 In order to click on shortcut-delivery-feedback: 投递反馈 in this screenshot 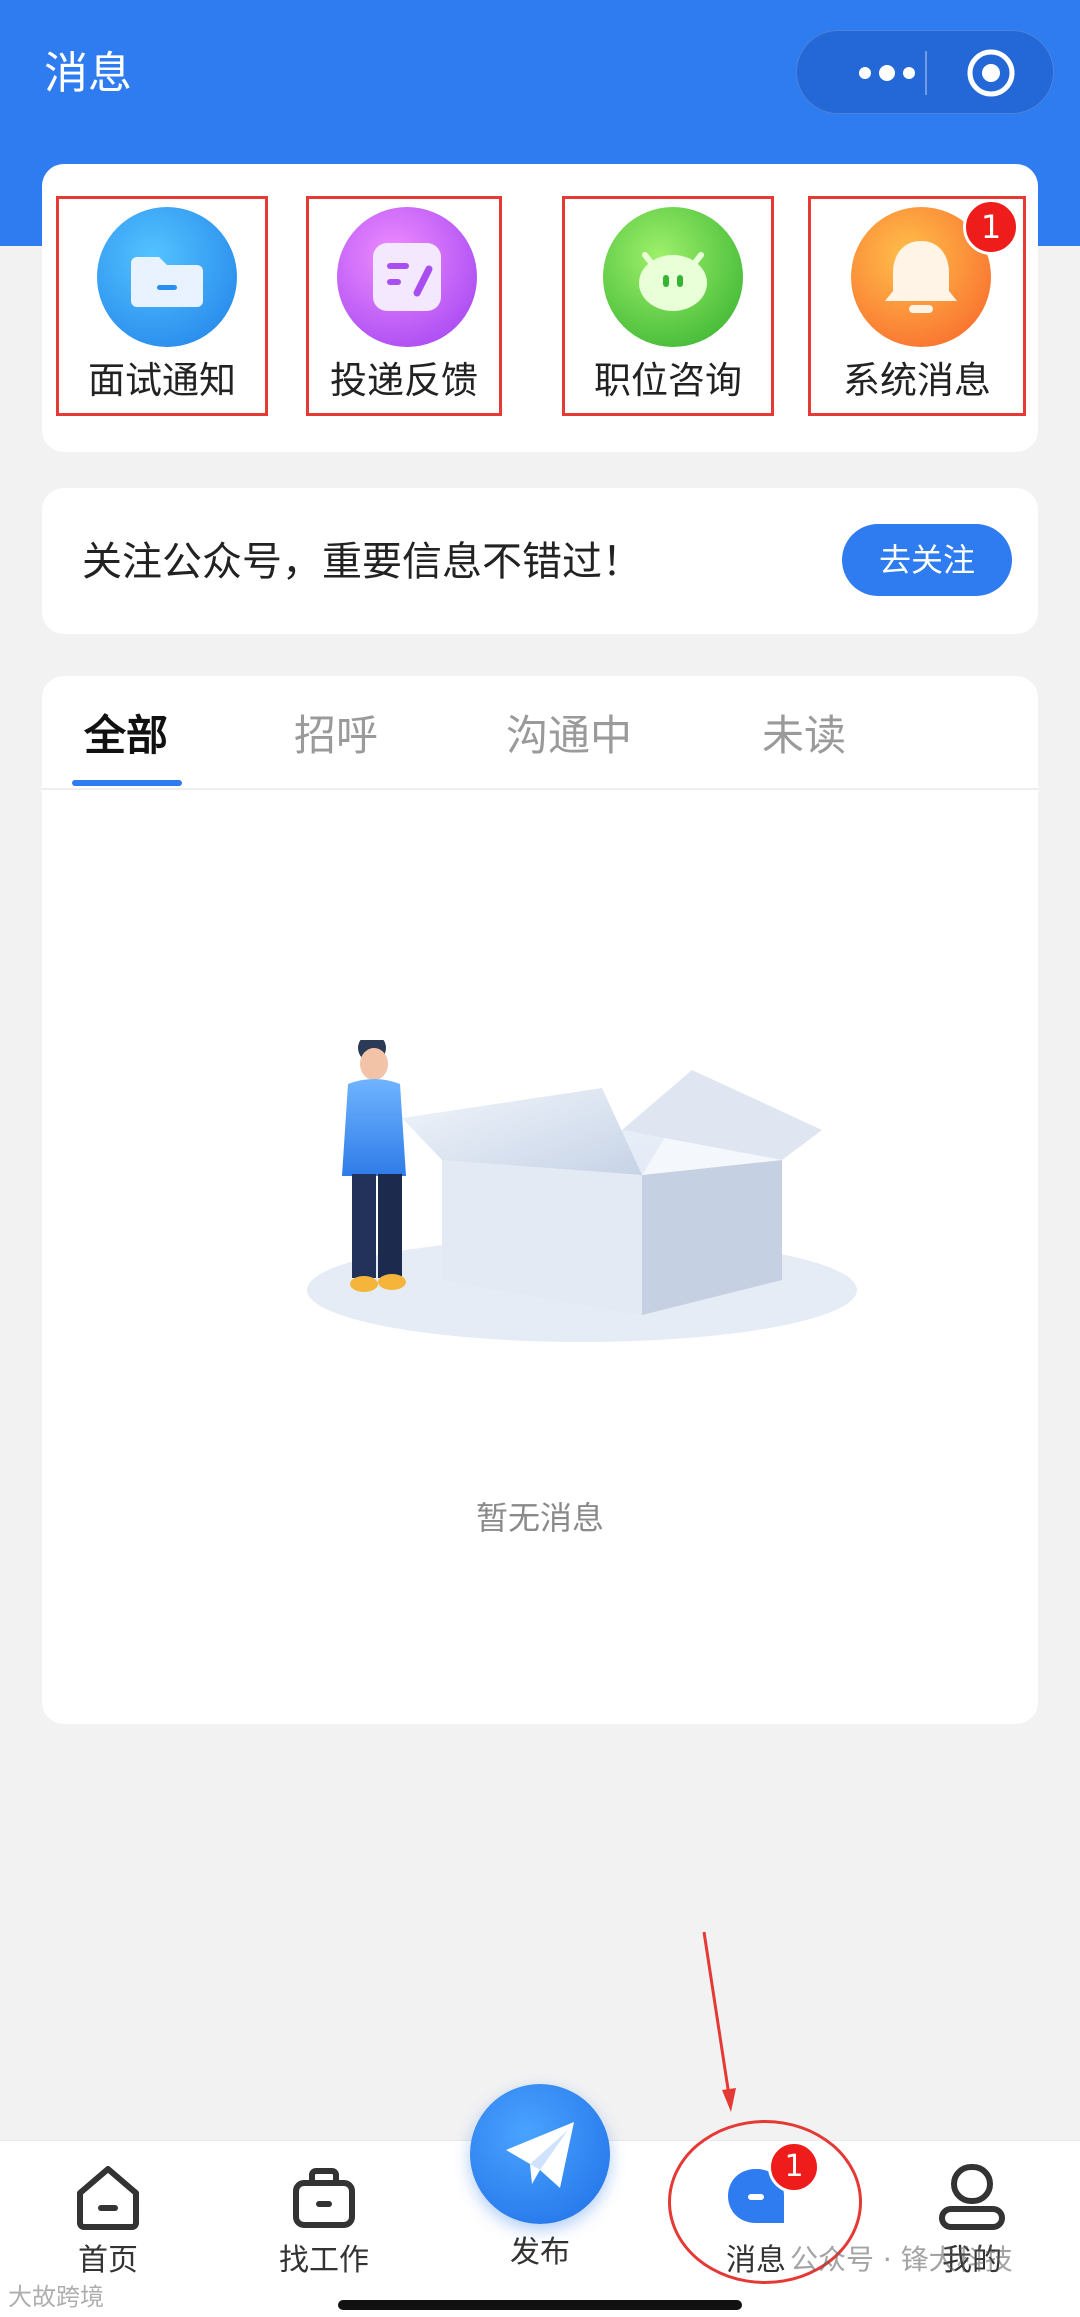, I will do `click(404, 306)`.